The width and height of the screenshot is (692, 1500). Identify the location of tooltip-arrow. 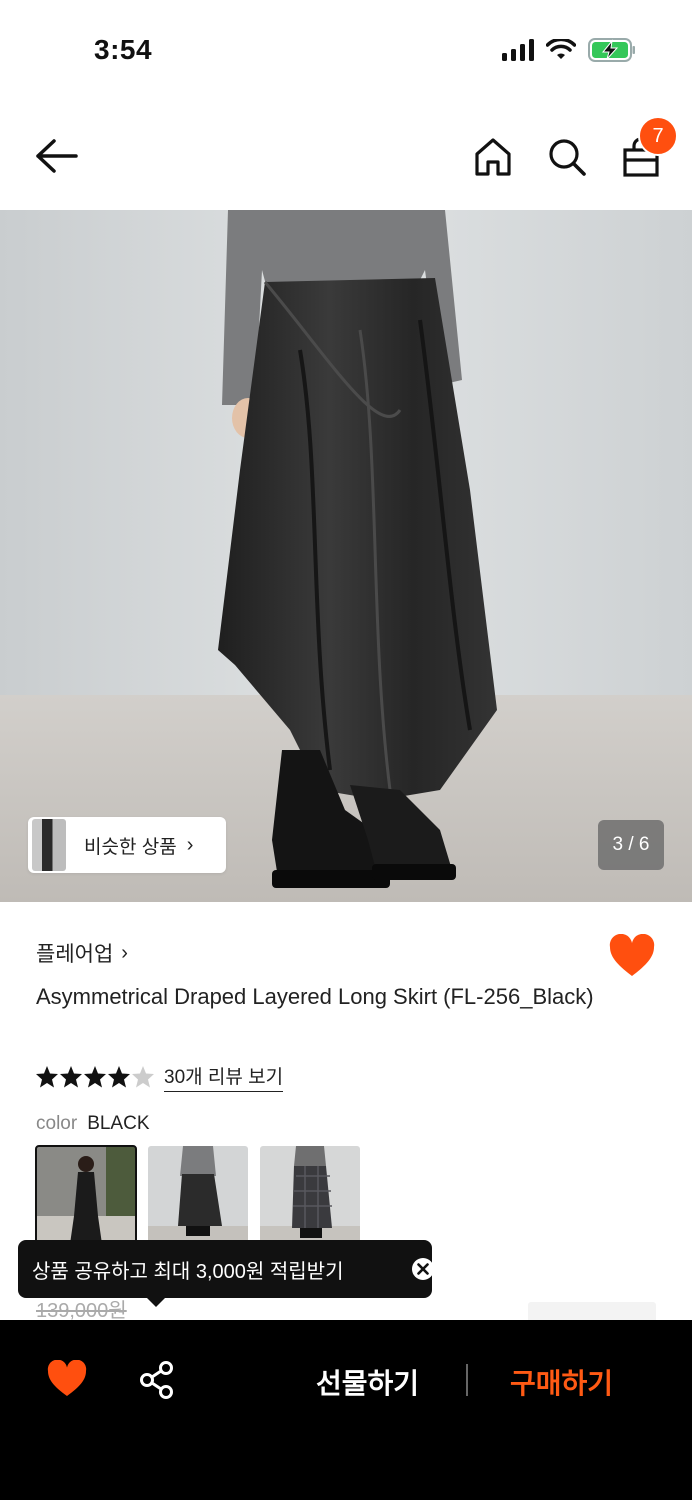
(156, 1302).